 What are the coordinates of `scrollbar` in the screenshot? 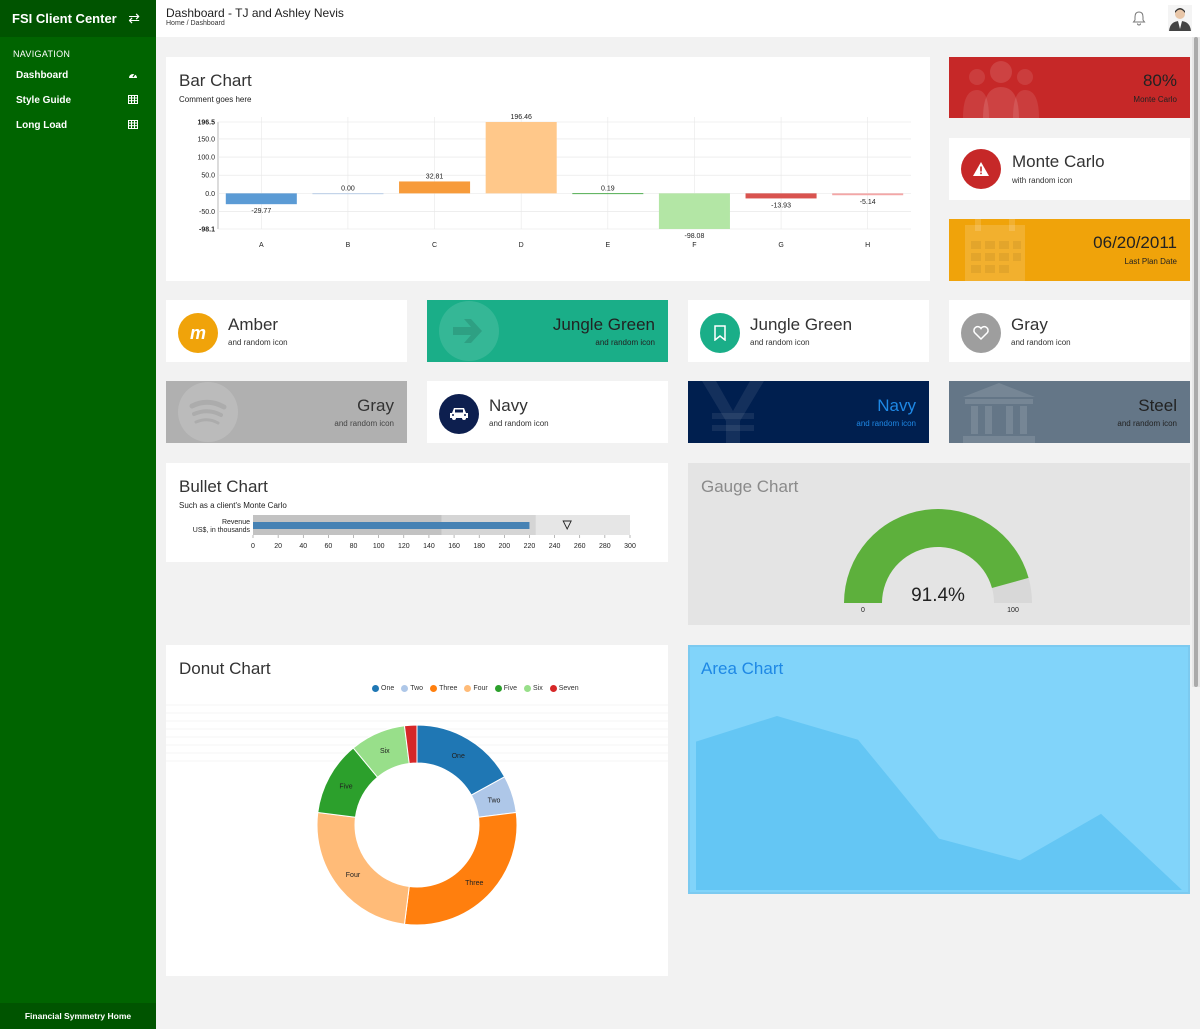 It's located at (1196, 362).